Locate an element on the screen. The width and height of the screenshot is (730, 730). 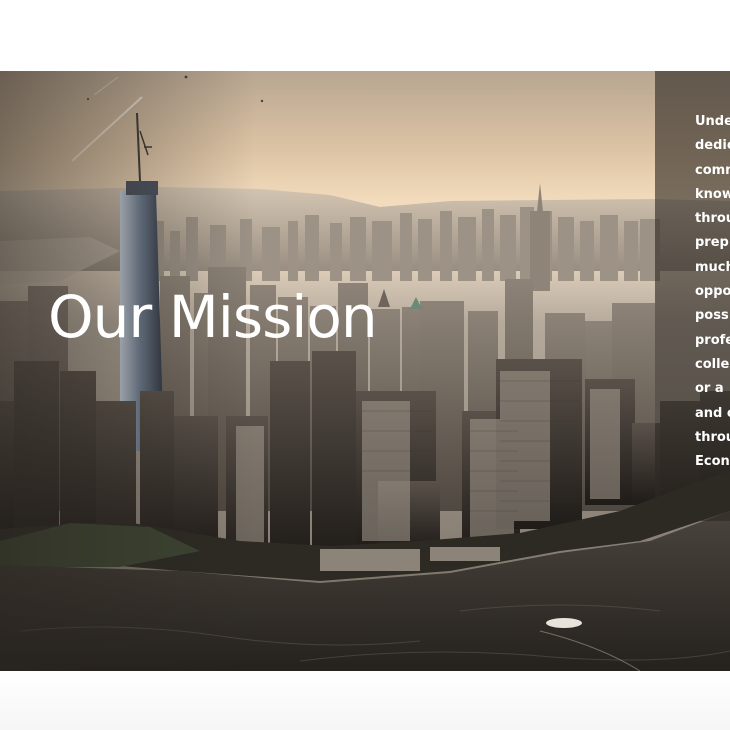
mission-line: comm is located at coordinates (712, 170).